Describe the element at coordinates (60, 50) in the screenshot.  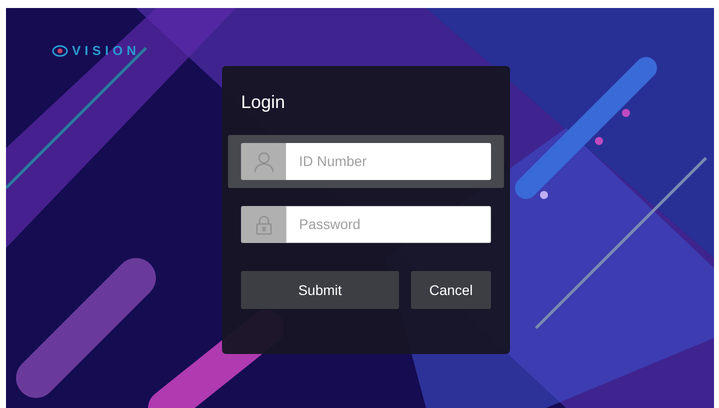
I see `eye-icon` at that location.